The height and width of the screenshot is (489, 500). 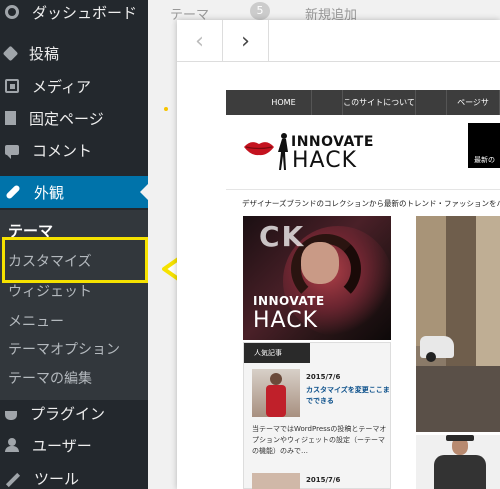 I want to click on street, so click(x=458, y=399).